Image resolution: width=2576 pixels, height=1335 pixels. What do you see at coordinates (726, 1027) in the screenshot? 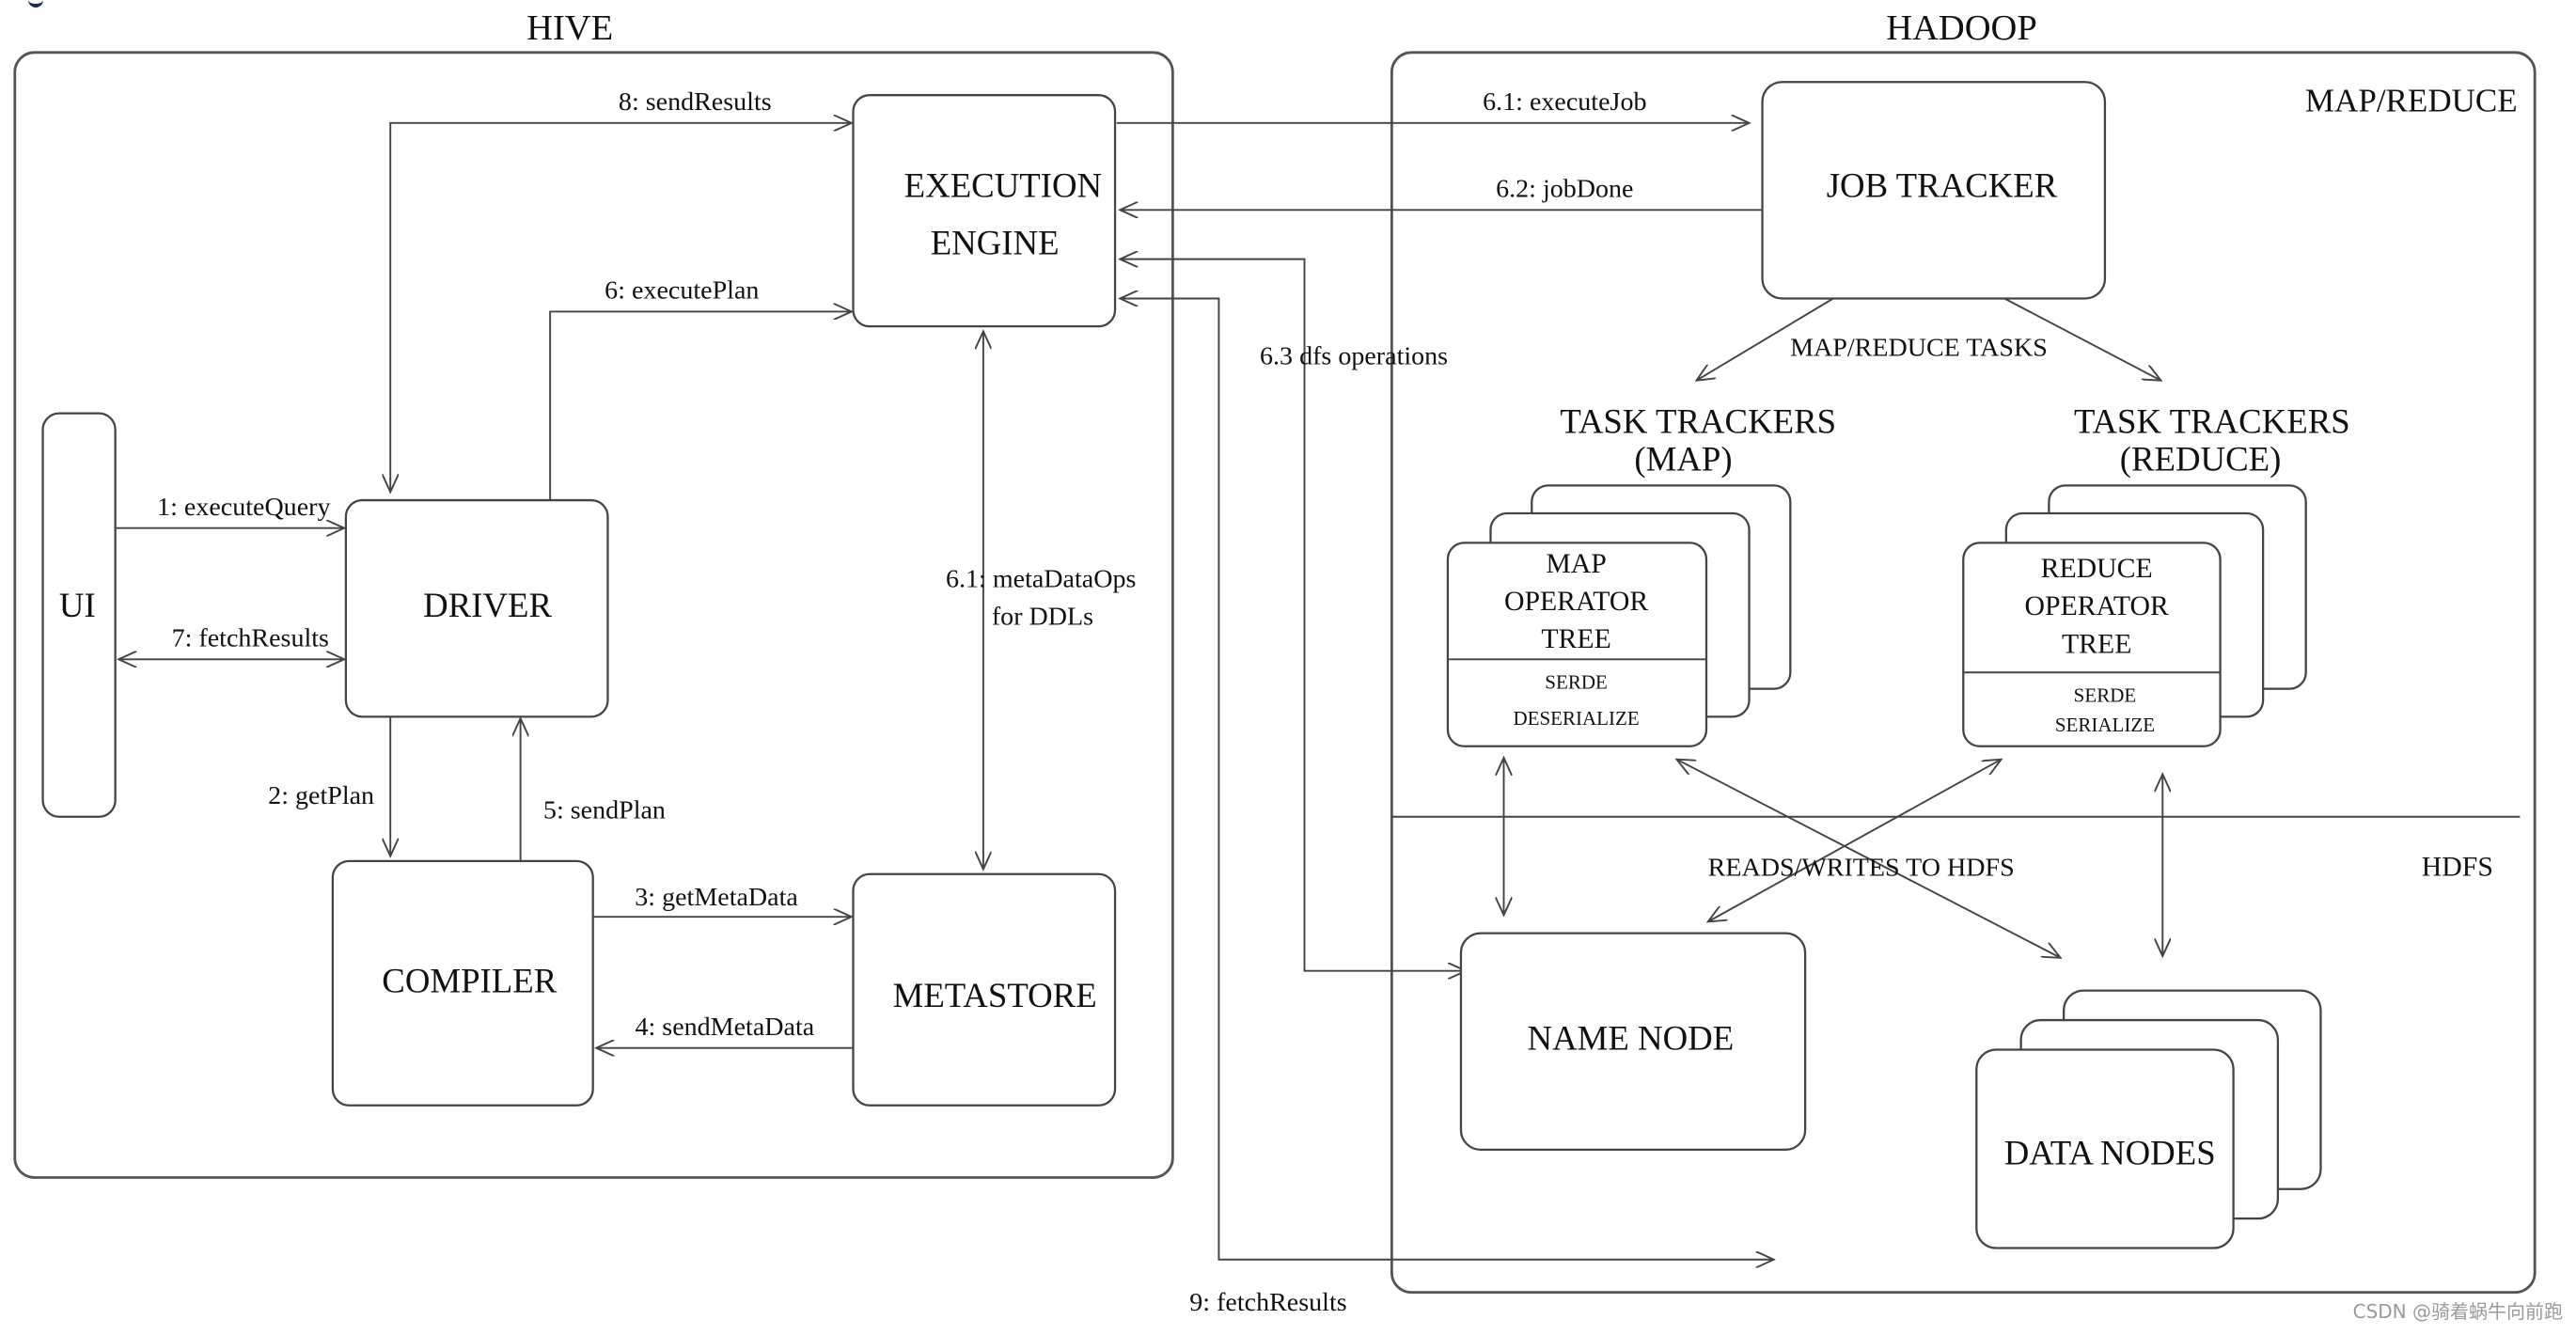
I see `edge-label-send-metadata: 4: sendMetaData` at bounding box center [726, 1027].